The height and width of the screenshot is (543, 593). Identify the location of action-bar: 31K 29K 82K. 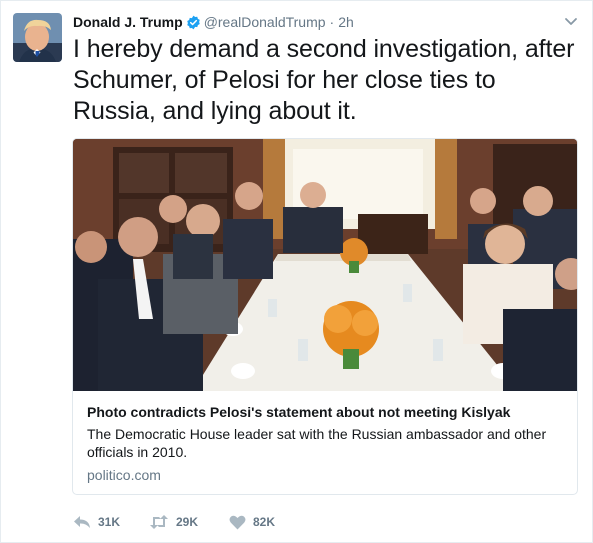
(191, 522).